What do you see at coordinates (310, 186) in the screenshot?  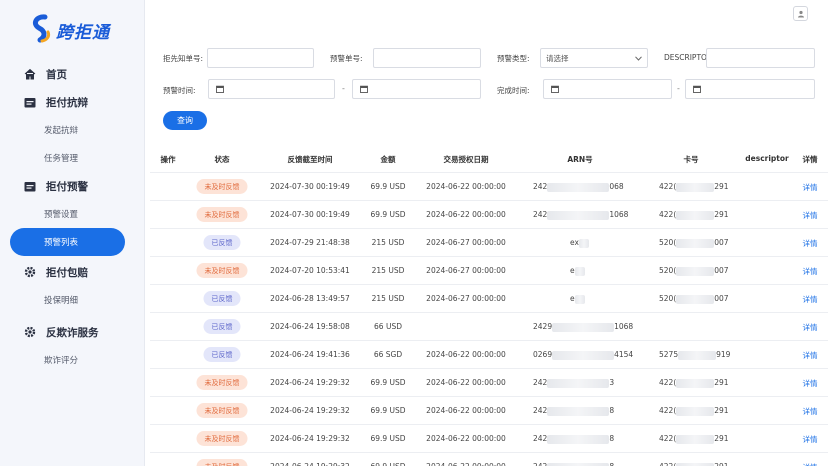 I see `deadline-cell: 2024-07-30 00:19:49` at bounding box center [310, 186].